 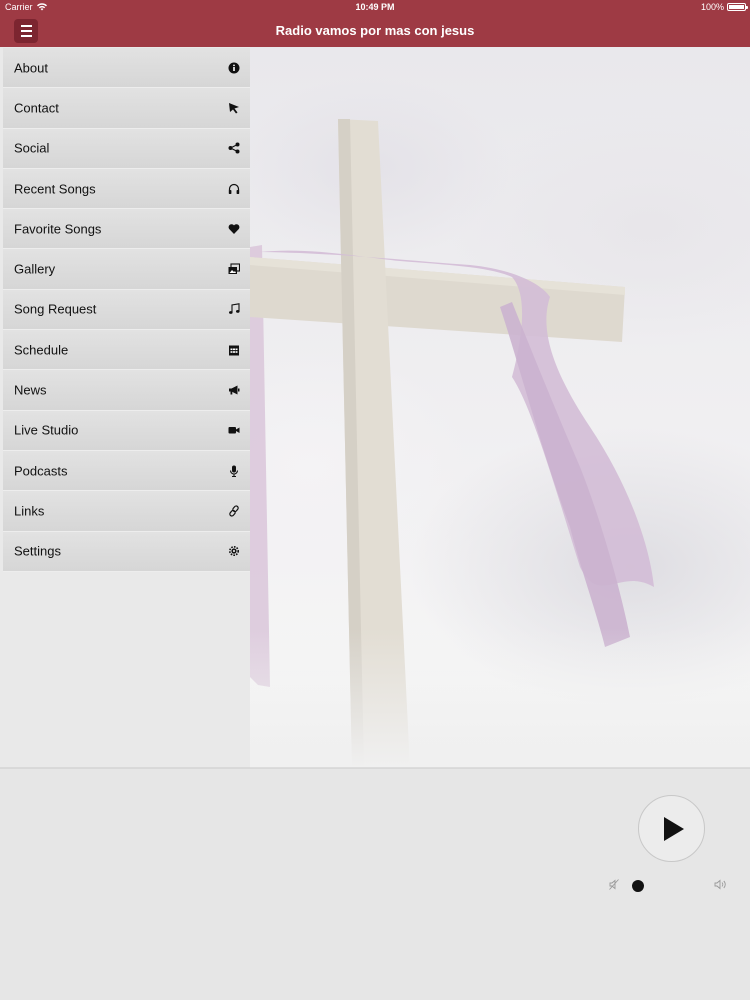 I want to click on headphones-icon, so click(x=234, y=189).